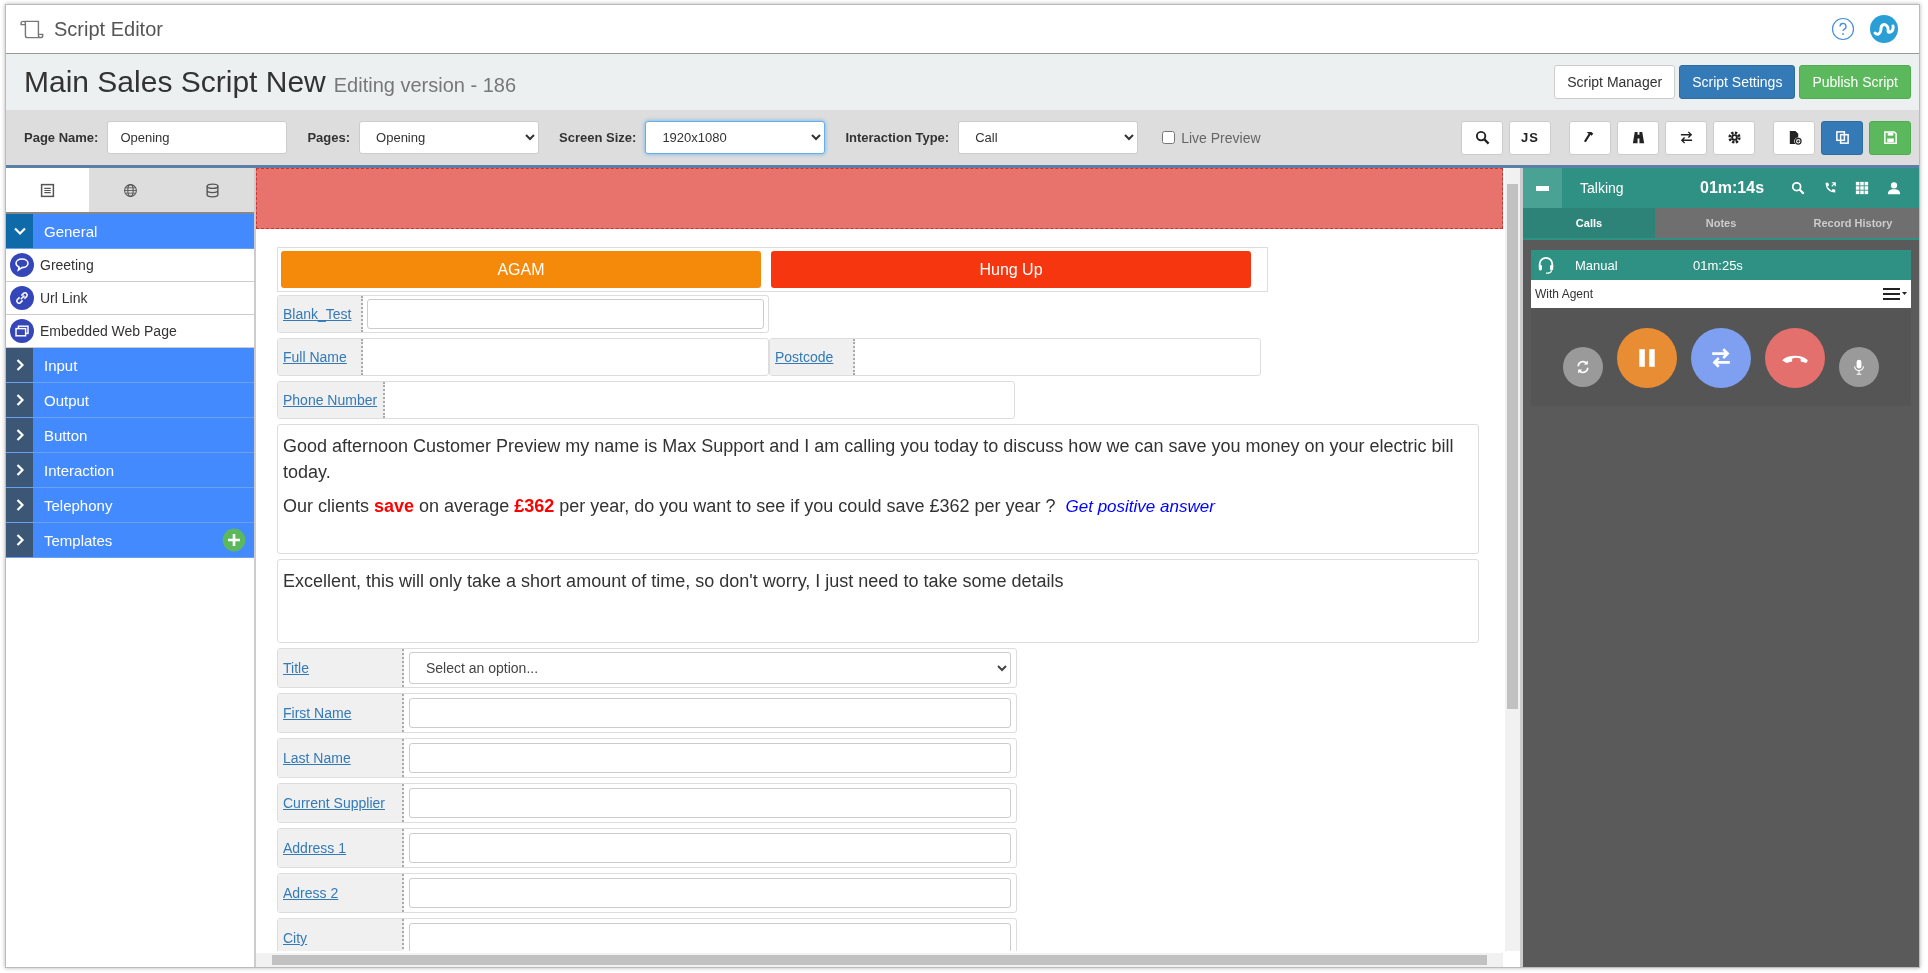 Image resolution: width=1928 pixels, height=973 pixels. What do you see at coordinates (332, 400) in the screenshot?
I see `field-label: Phone Number` at bounding box center [332, 400].